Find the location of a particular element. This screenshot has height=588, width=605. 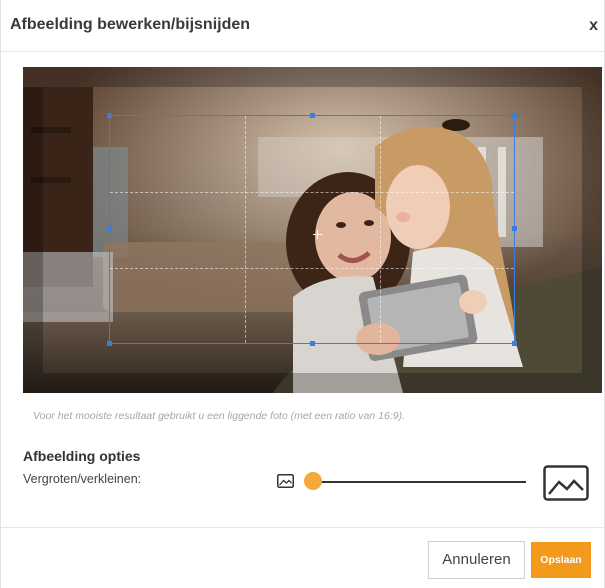

dialog-header: Afbeelding bewerken/bijsnijden x is located at coordinates (302, 26).